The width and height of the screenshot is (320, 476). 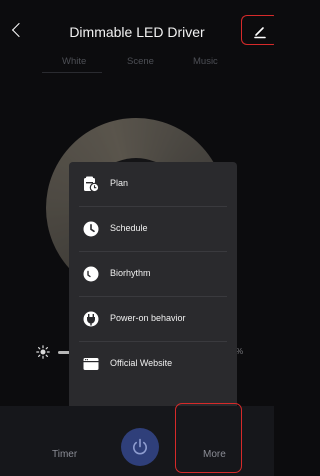 I want to click on power-icon, so click(x=140, y=446).